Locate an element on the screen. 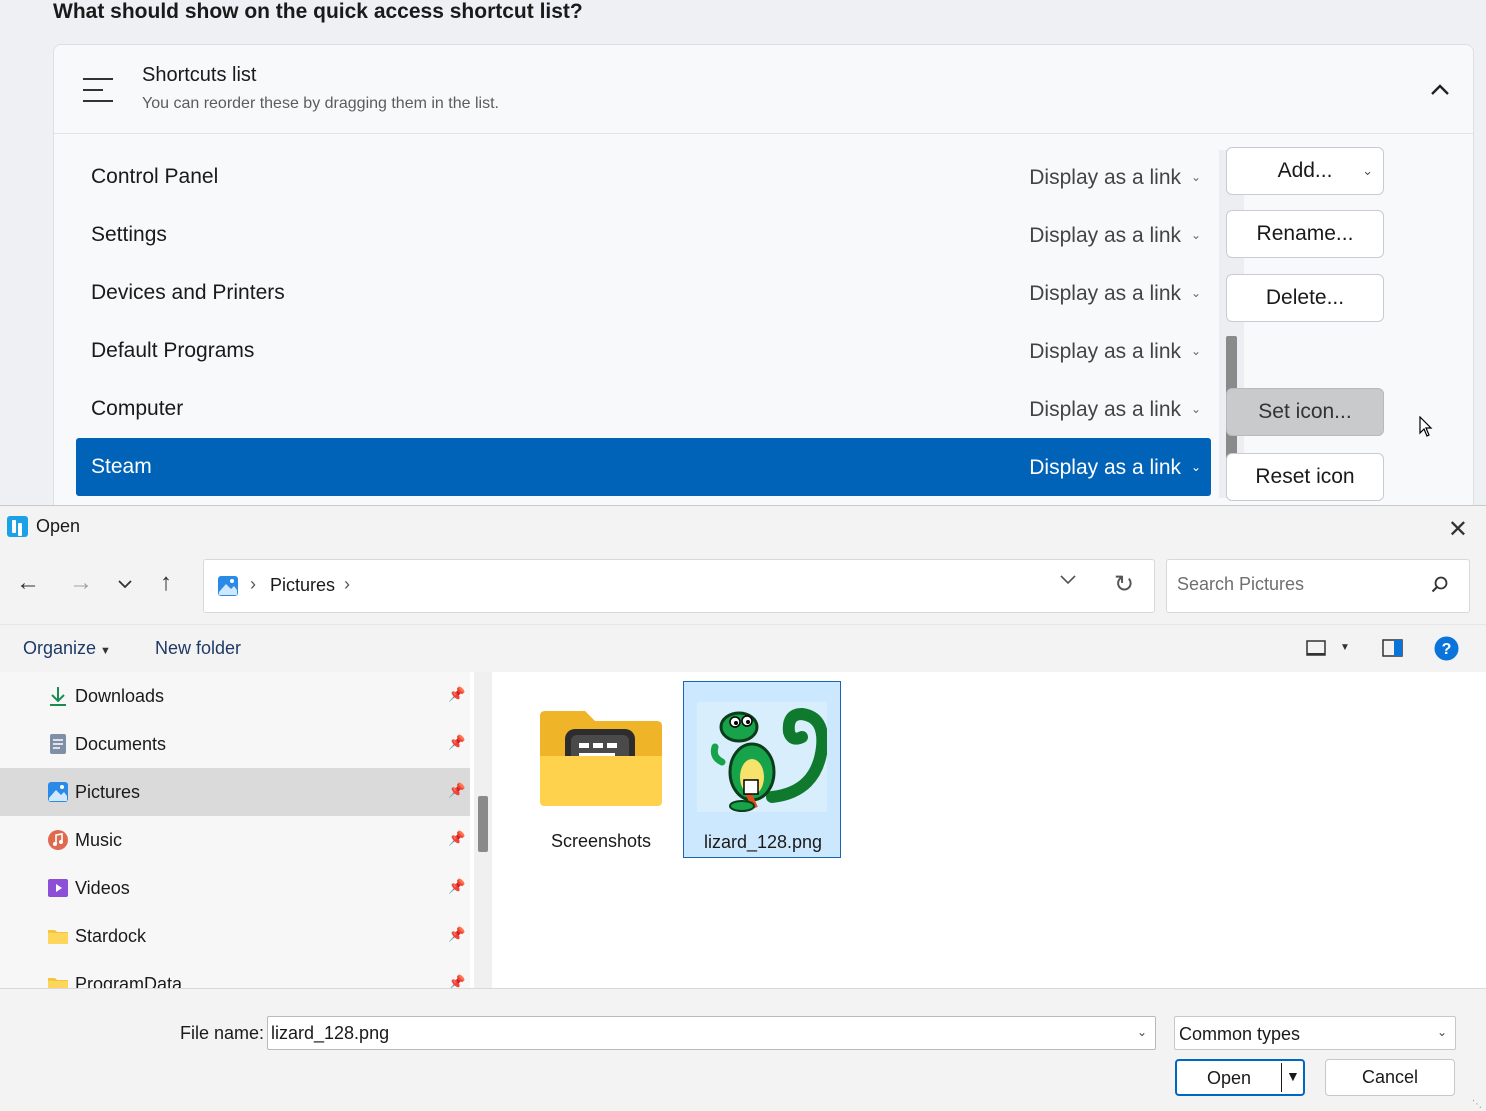 Image resolution: width=1486 pixels, height=1111 pixels. file-item-screenshots: Screenshots is located at coordinates (601, 769).